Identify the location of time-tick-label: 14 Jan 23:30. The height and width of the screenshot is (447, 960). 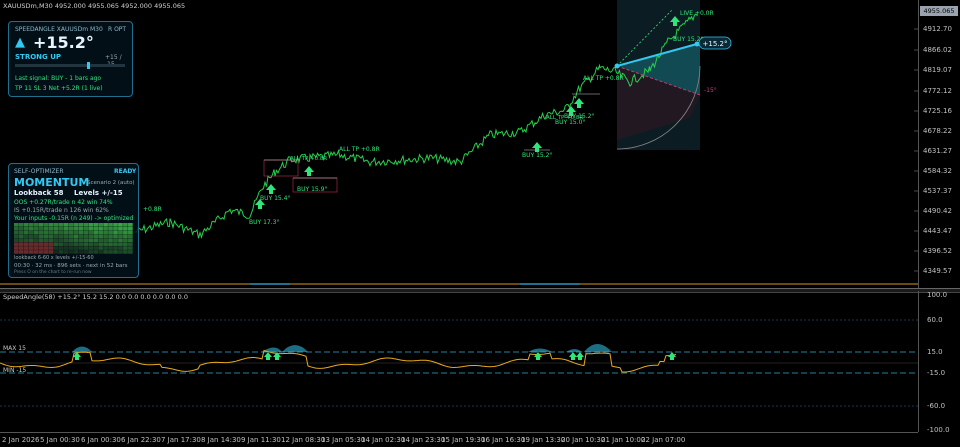
(423, 440).